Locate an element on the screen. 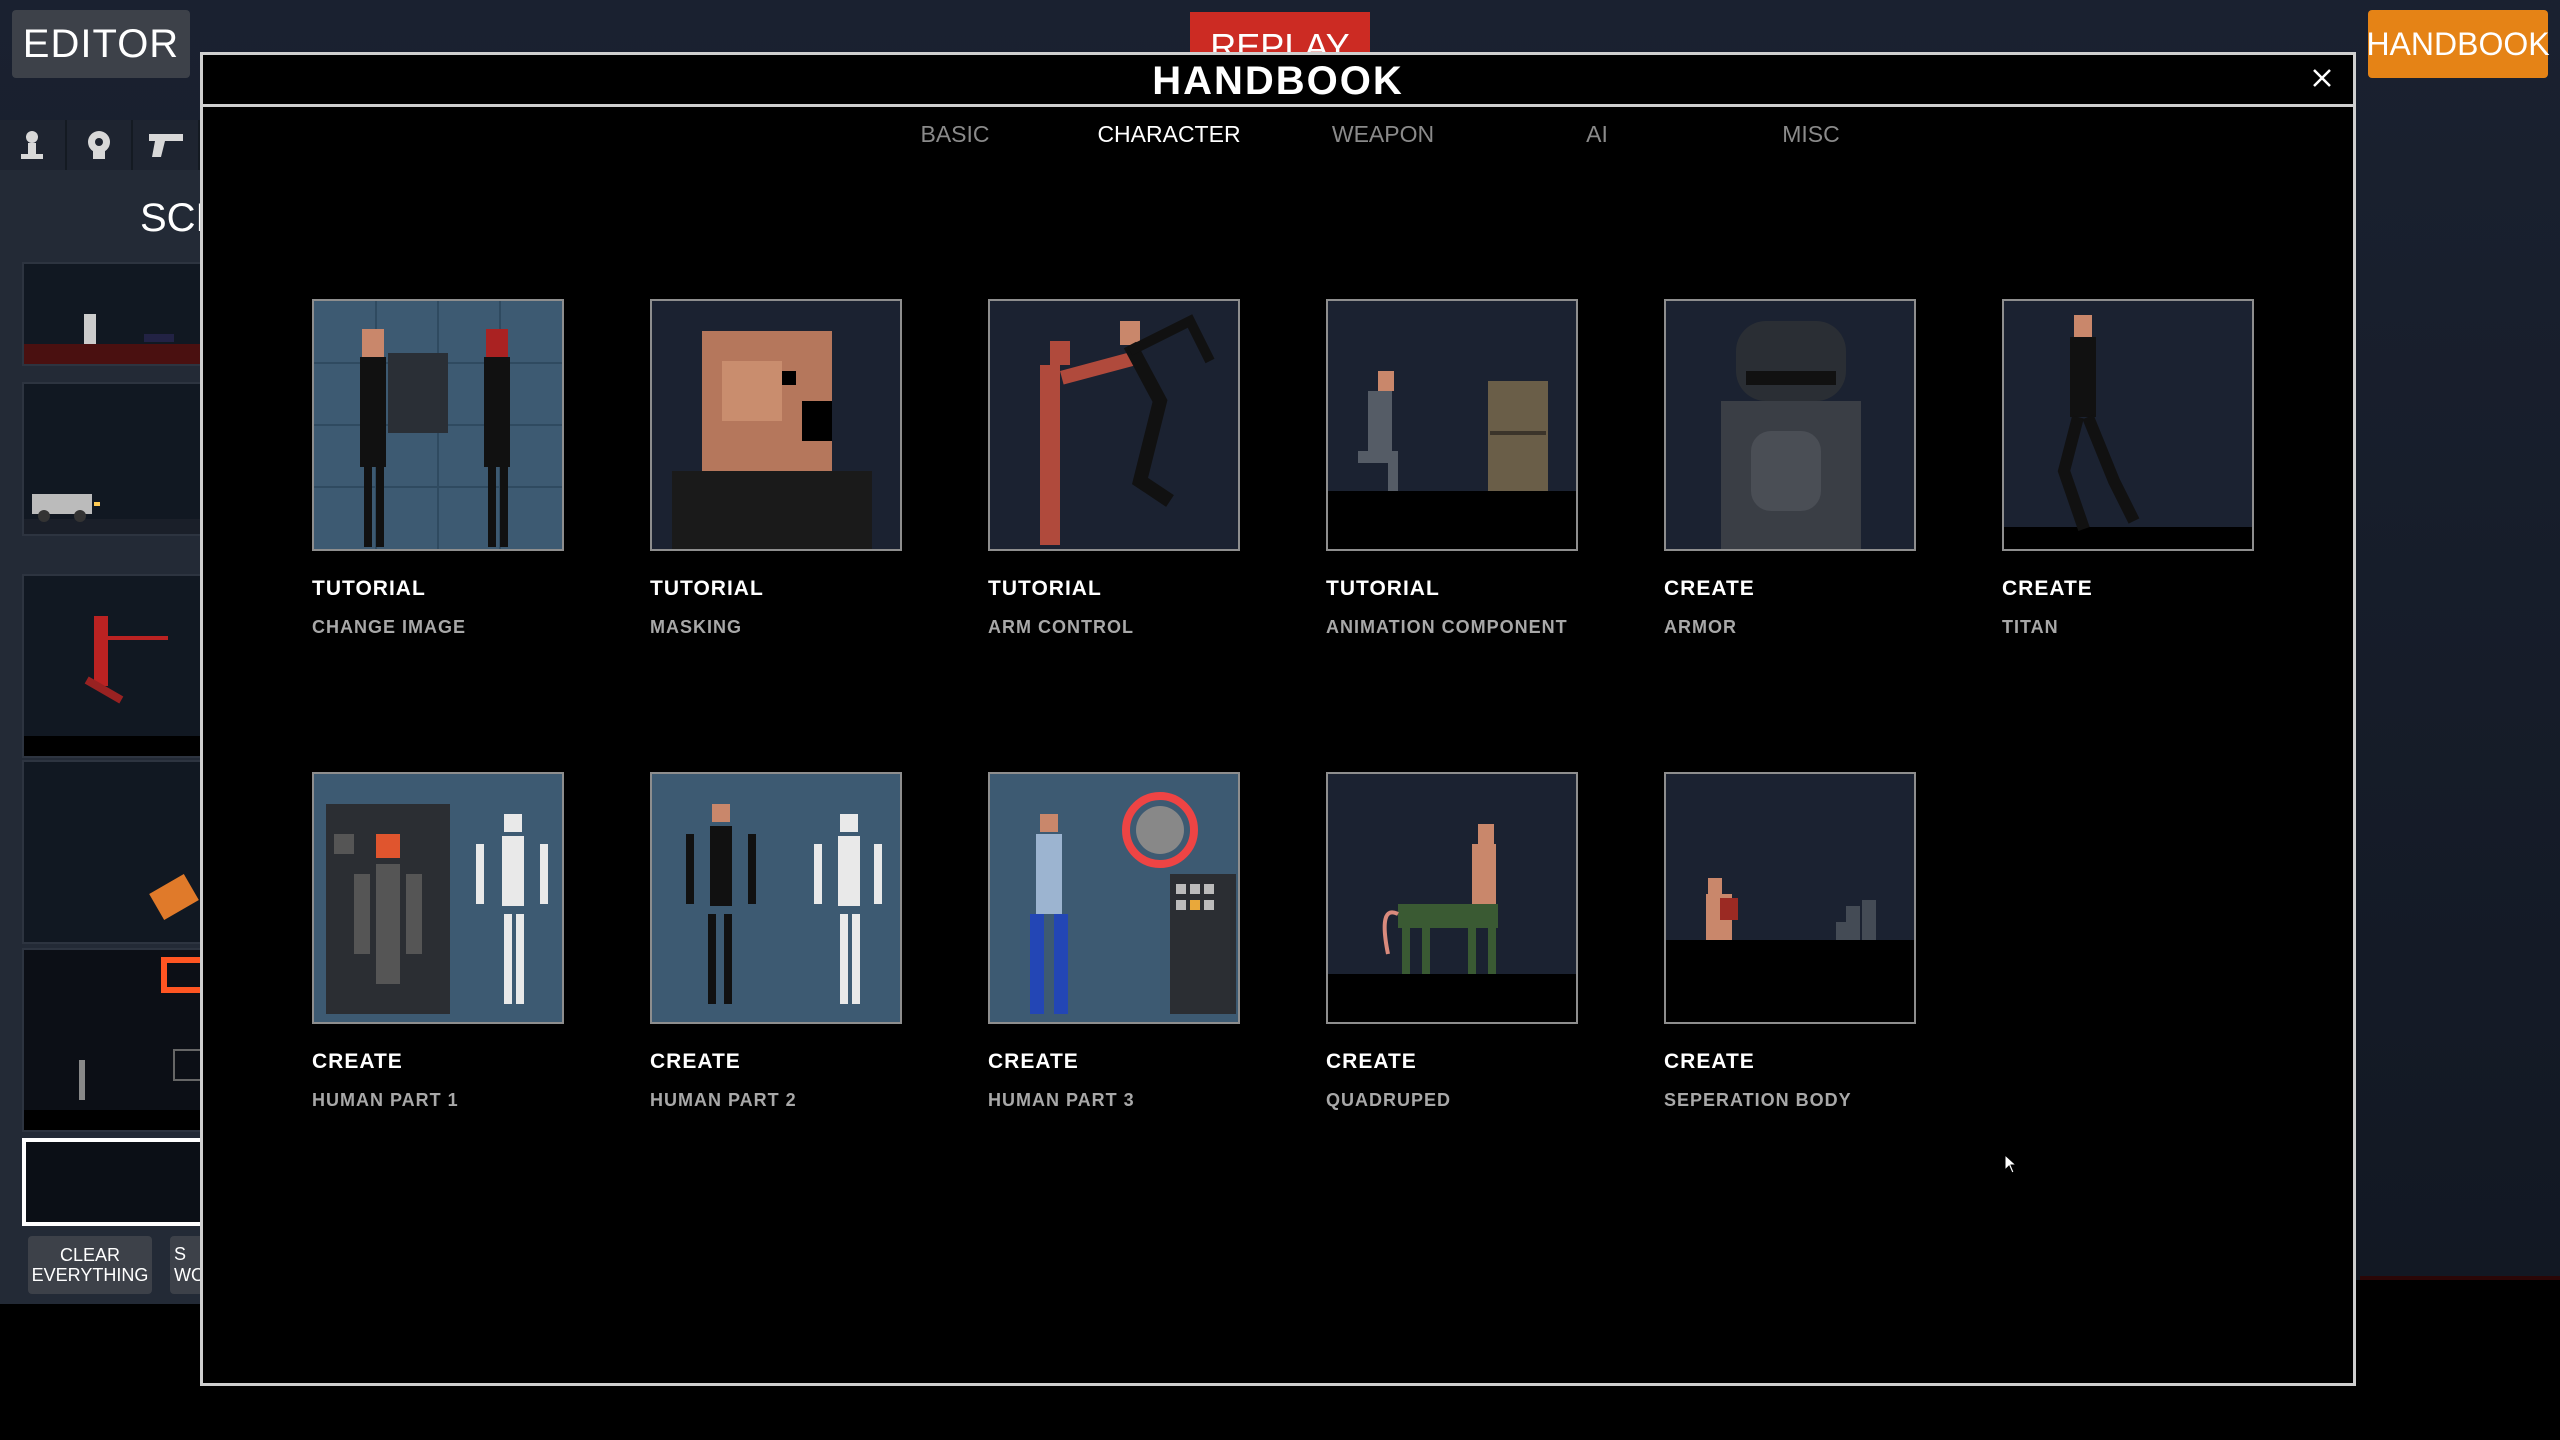 The image size is (2560, 1440). left-panel-tabs is located at coordinates (100, 145).